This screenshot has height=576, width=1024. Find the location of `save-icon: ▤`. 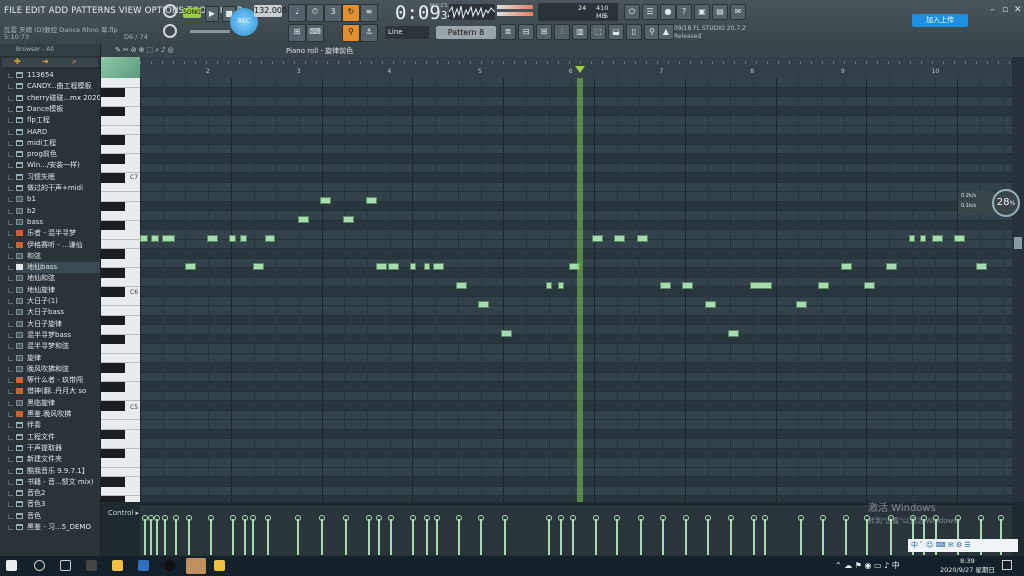

save-icon: ▤ is located at coordinates (720, 12).